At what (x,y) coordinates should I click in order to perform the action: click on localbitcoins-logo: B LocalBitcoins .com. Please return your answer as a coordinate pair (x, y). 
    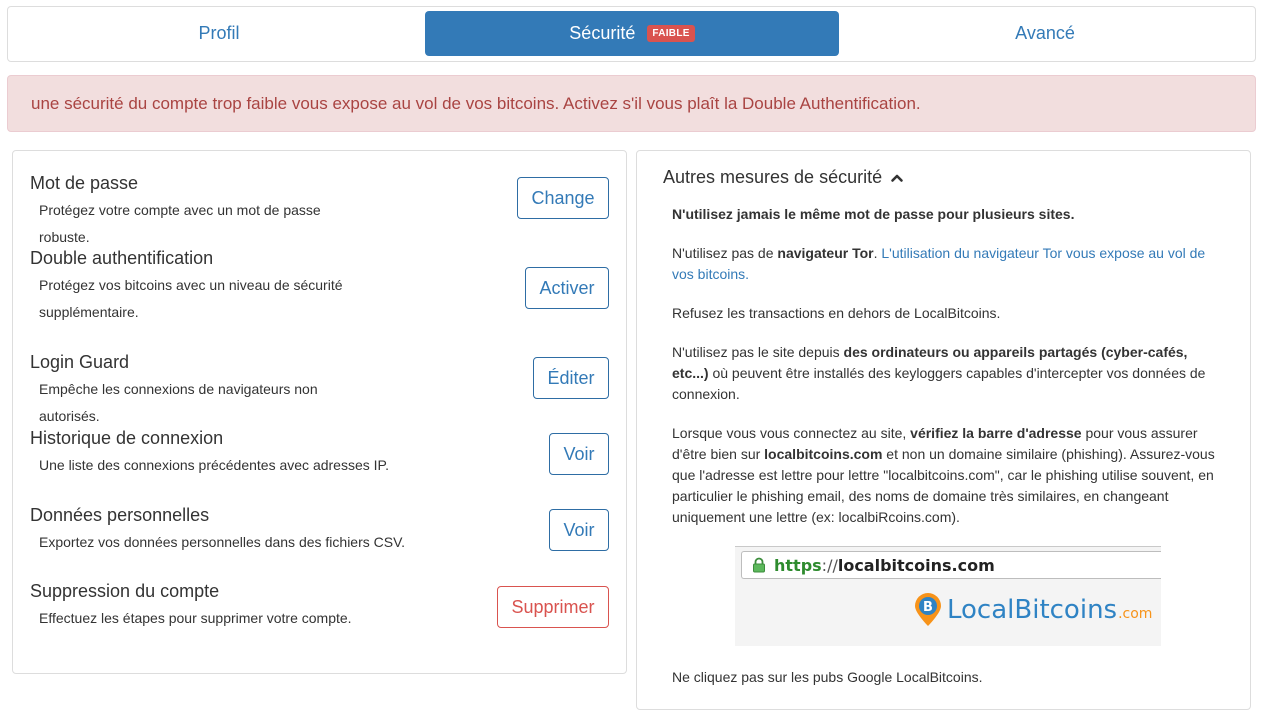
    Looking at the image, I should click on (1032, 610).